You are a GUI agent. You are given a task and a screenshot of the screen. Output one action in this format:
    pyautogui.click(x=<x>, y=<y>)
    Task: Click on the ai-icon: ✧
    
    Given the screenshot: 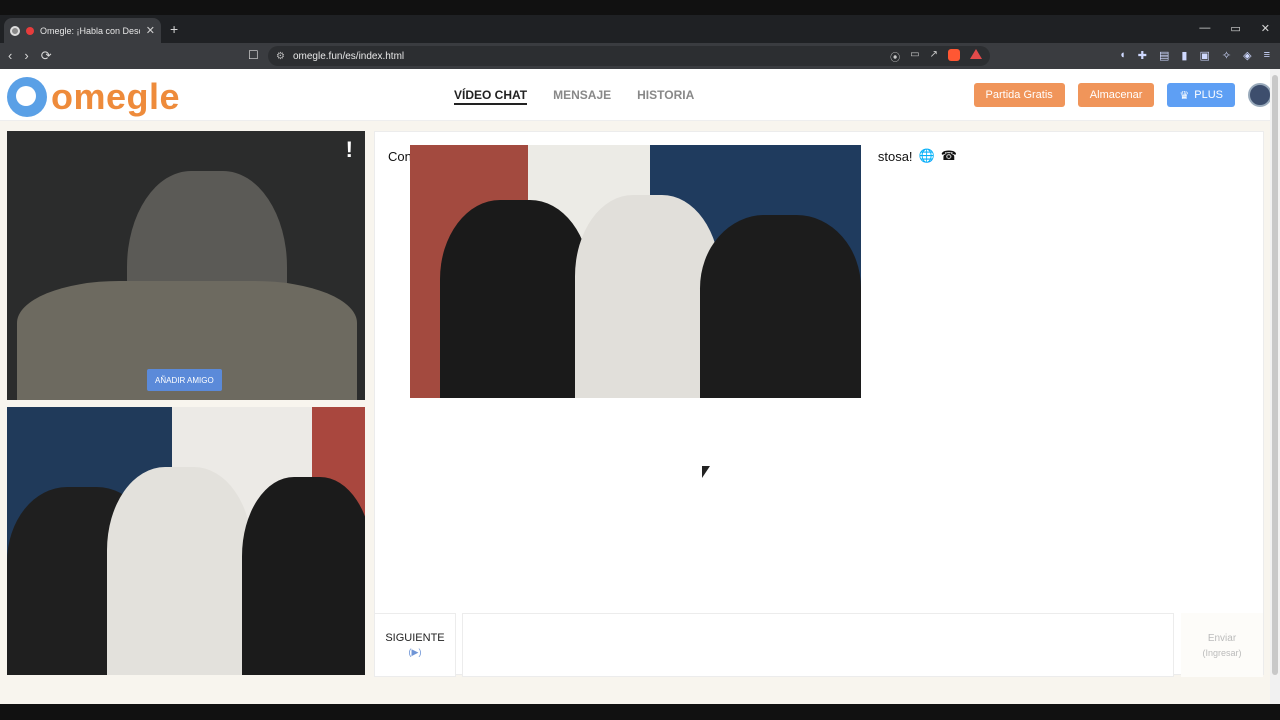 What is the action you would take?
    pyautogui.click(x=1226, y=55)
    